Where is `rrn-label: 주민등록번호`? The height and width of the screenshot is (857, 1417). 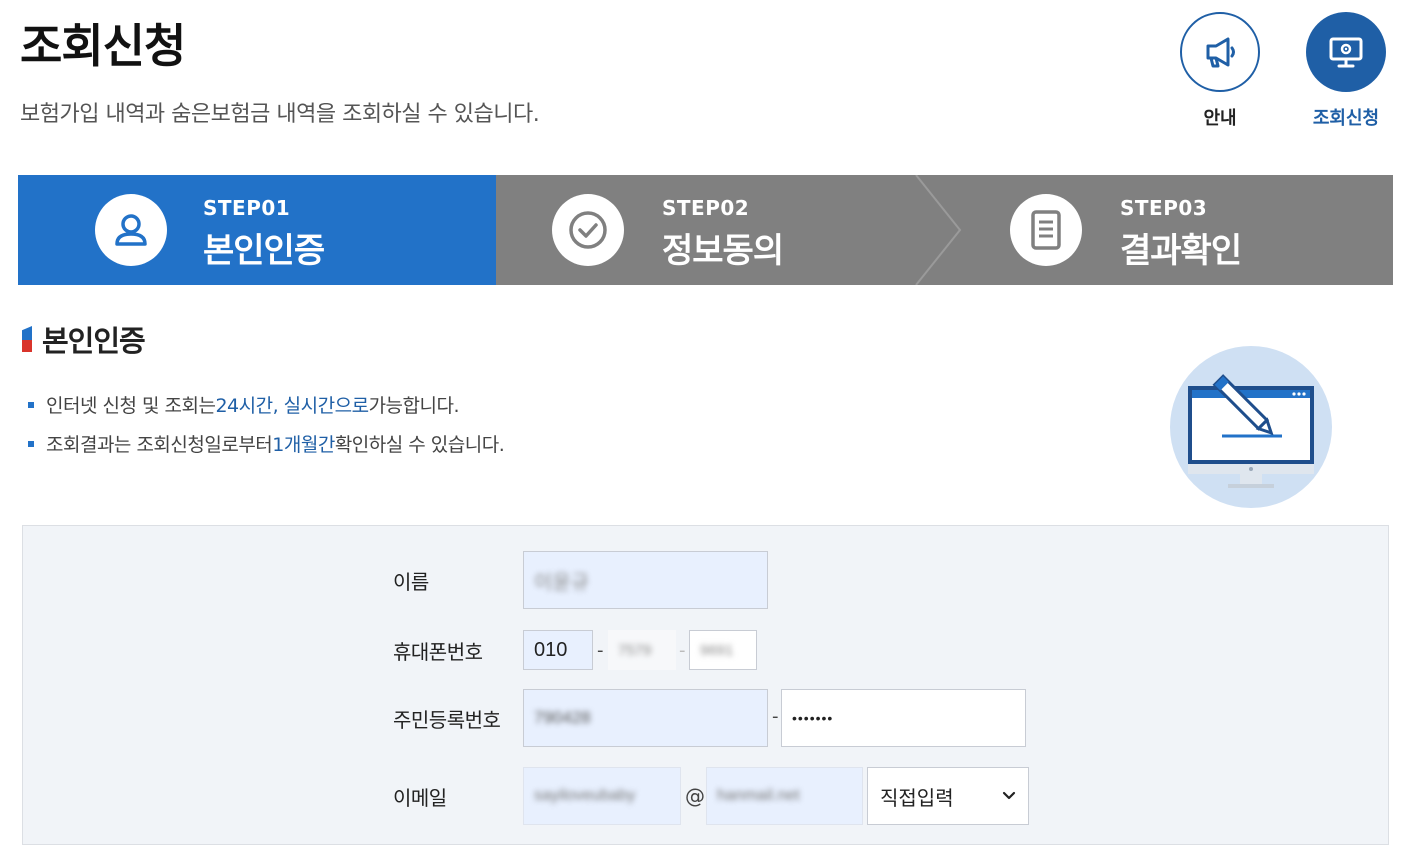
rrn-label: 주민등록번호 is located at coordinates (447, 720).